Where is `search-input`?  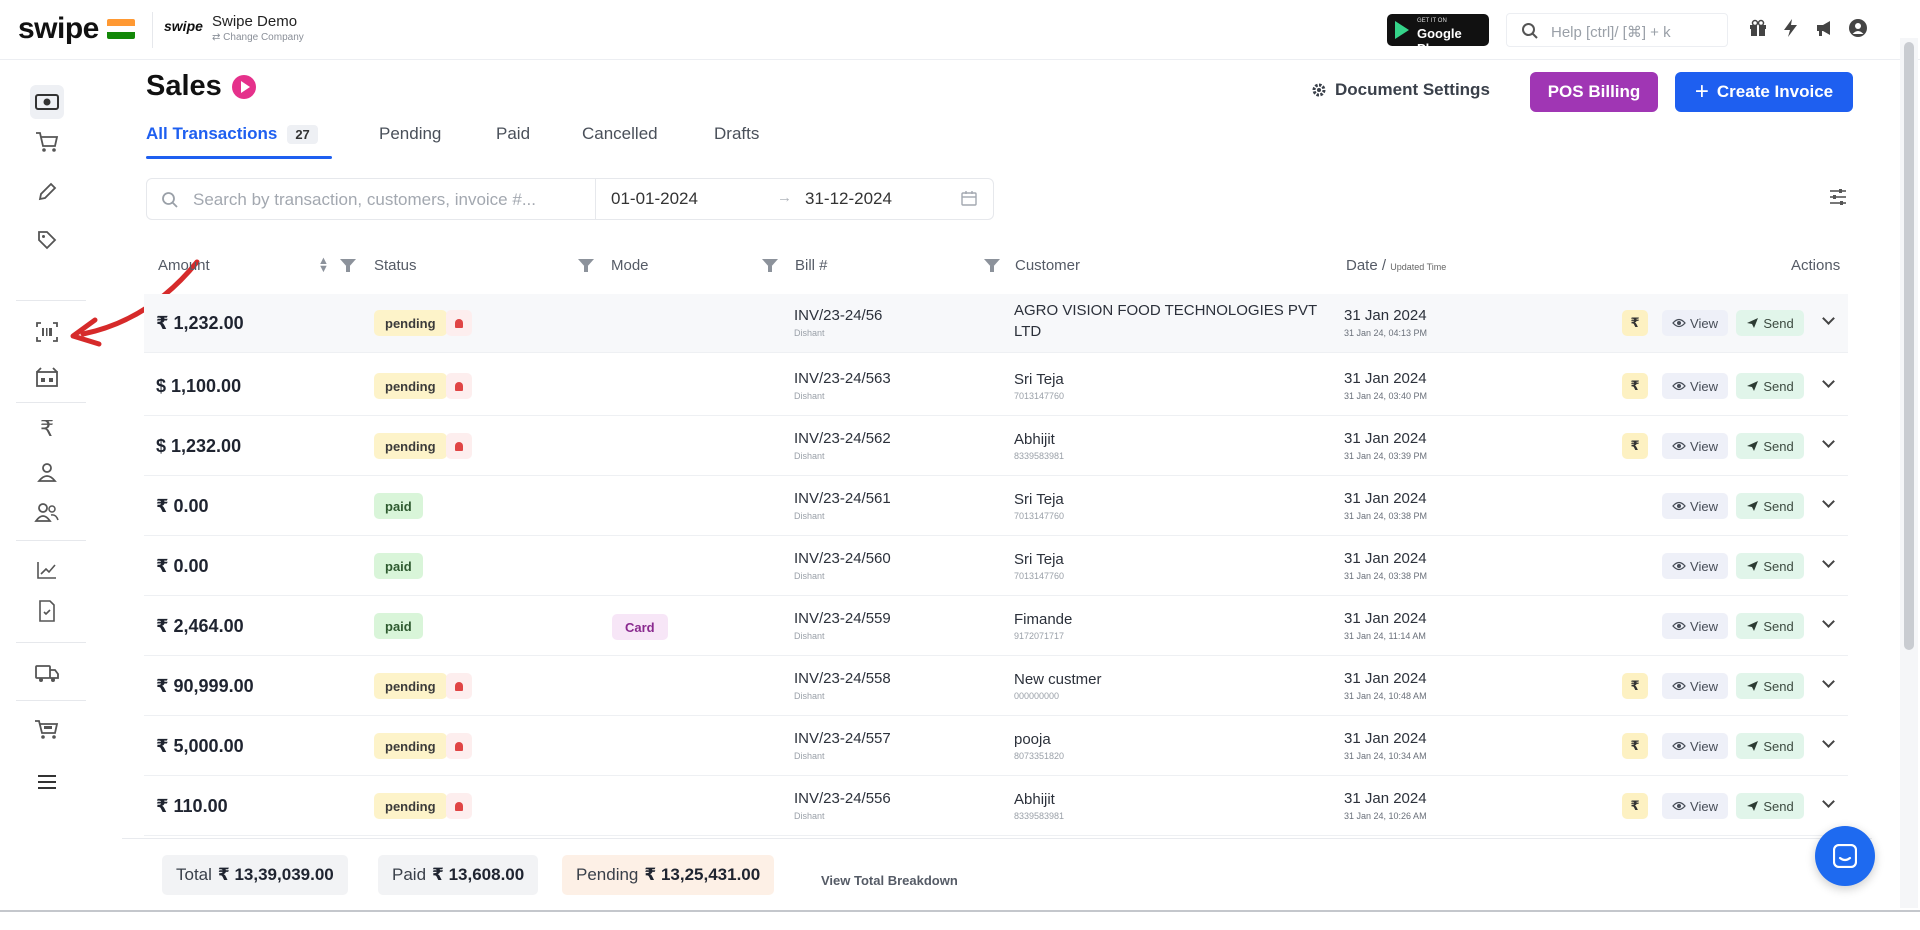 search-input is located at coordinates (391, 200).